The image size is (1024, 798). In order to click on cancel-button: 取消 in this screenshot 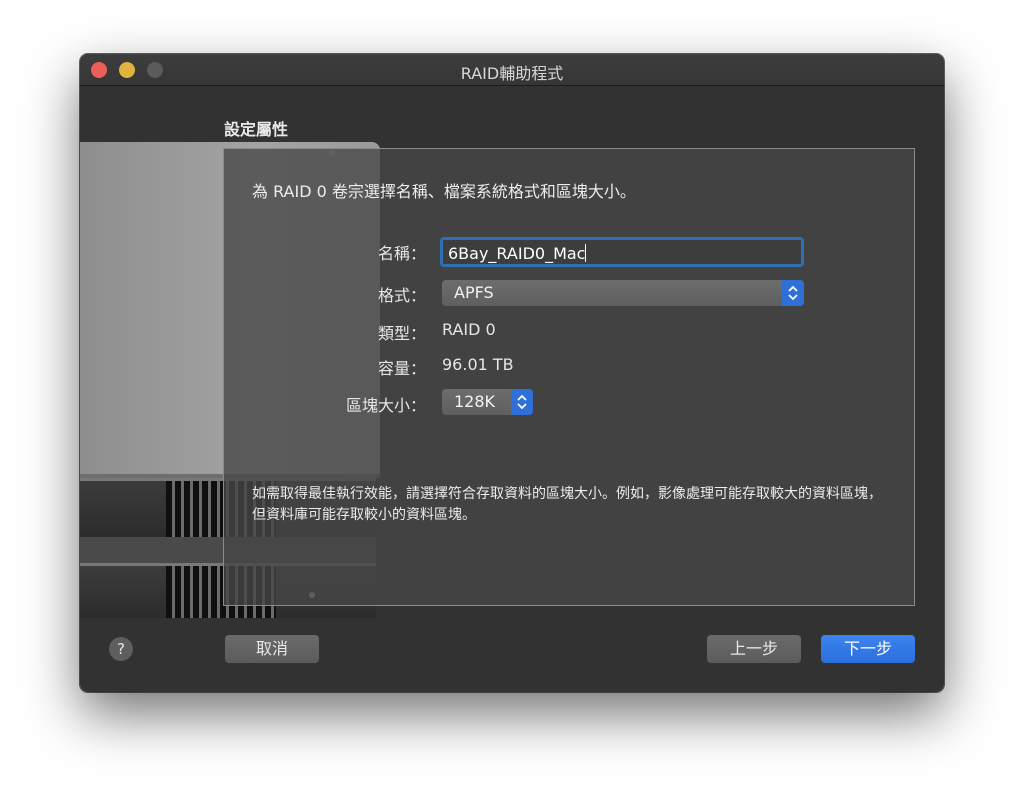, I will do `click(272, 649)`.